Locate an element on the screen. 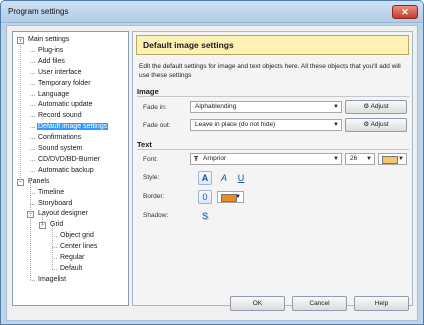 The image size is (424, 325). tree-item-label: Default is located at coordinates (71, 268).